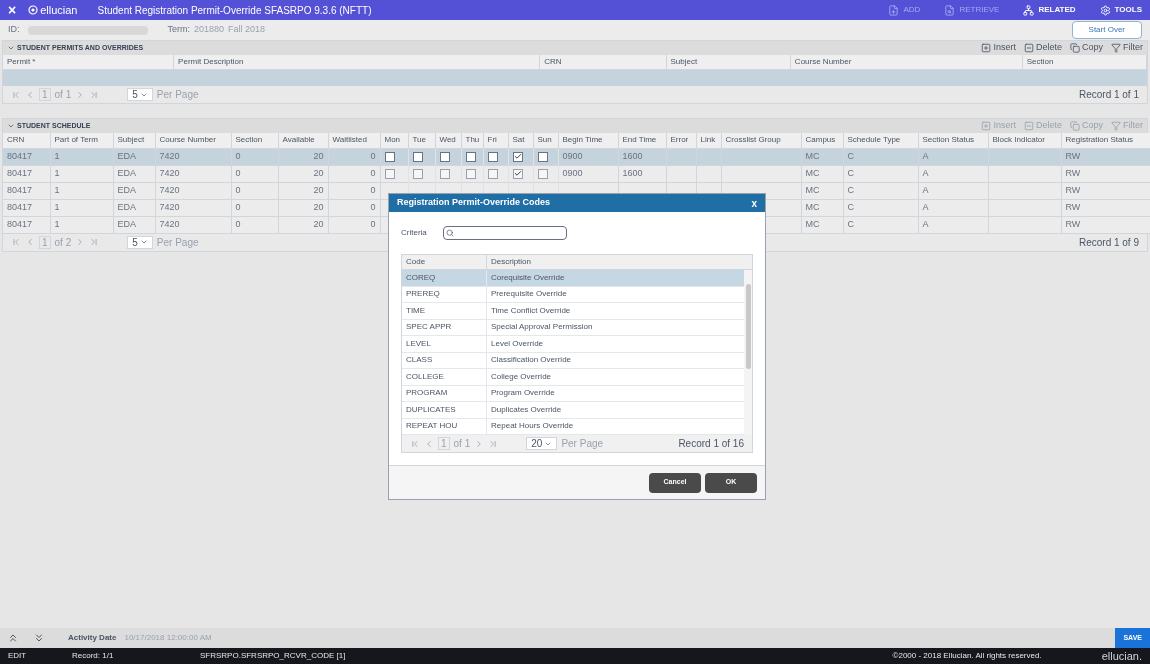 This screenshot has height=664, width=1150. I want to click on column-header: Permit *, so click(89, 62).